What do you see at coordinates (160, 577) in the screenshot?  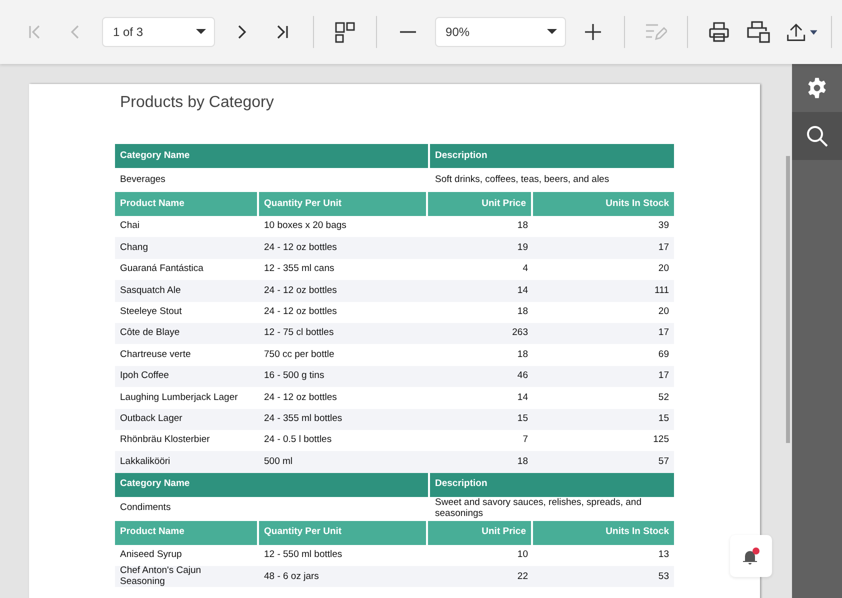 I see `table-cell-text: Chef Anton's Cajun Seasoning` at bounding box center [160, 577].